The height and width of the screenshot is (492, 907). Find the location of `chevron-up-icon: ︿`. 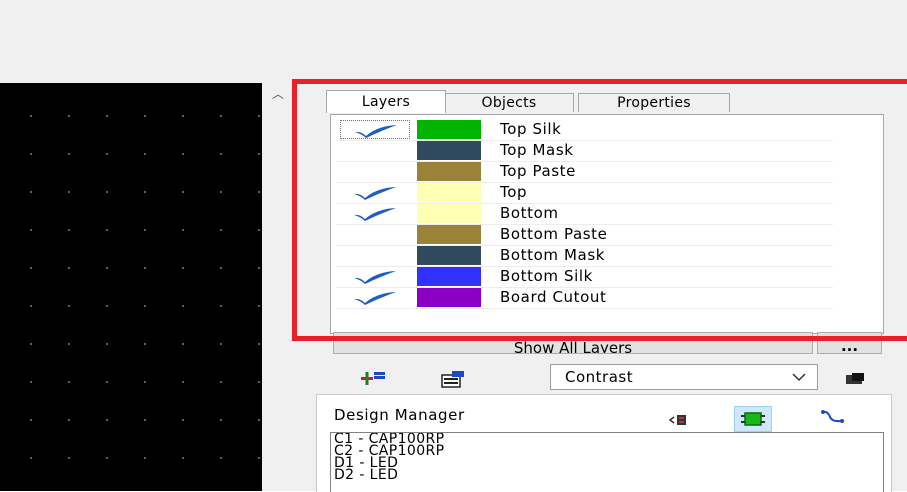

chevron-up-icon: ︿ is located at coordinates (278, 94).